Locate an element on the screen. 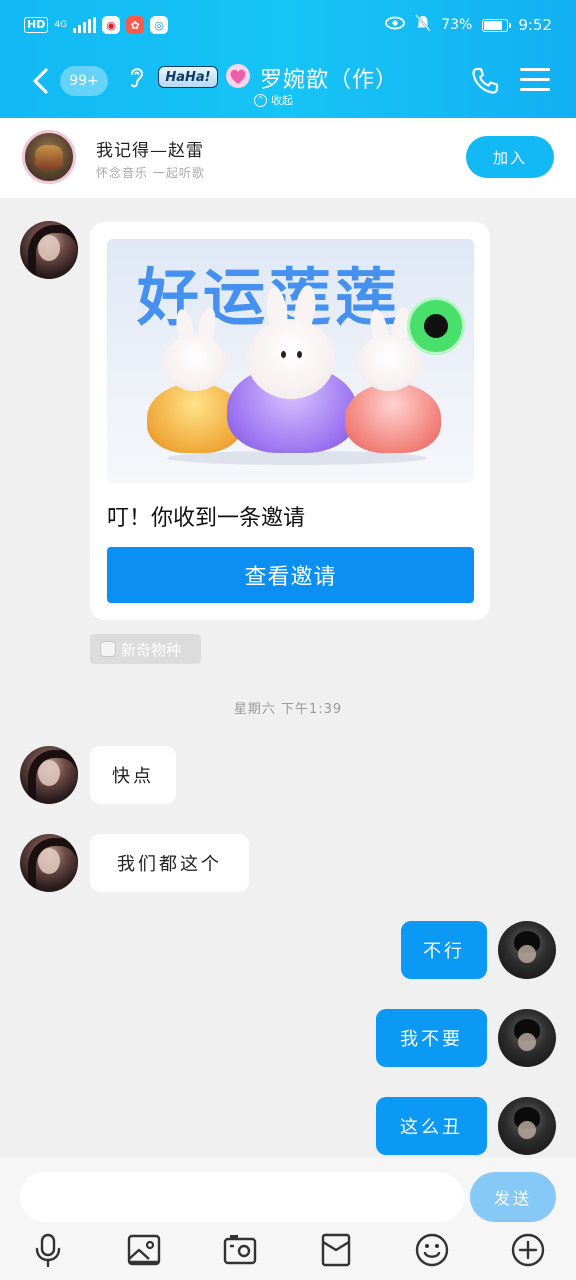 Image resolution: width=576 pixels, height=1280 pixels. shadow is located at coordinates (297, 458).